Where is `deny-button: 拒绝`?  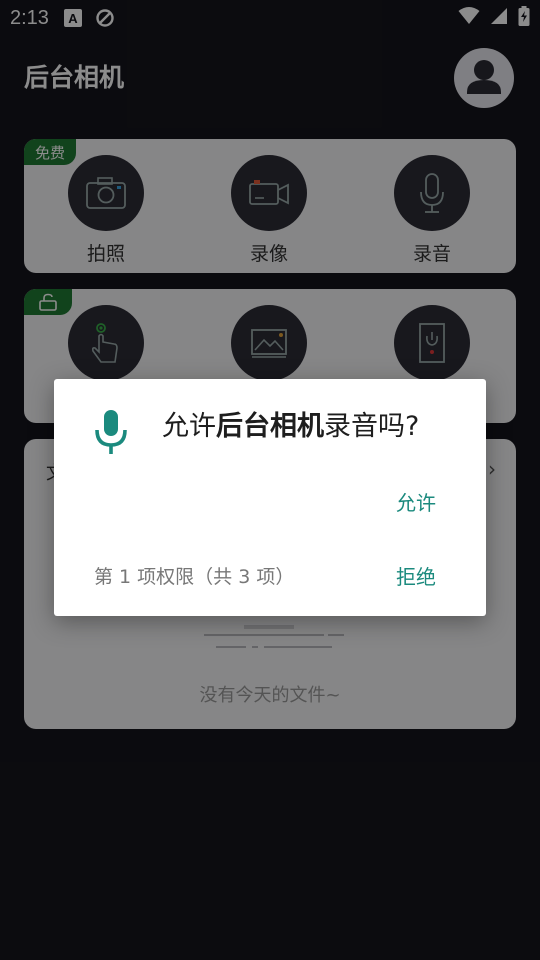 deny-button: 拒绝 is located at coordinates (416, 575).